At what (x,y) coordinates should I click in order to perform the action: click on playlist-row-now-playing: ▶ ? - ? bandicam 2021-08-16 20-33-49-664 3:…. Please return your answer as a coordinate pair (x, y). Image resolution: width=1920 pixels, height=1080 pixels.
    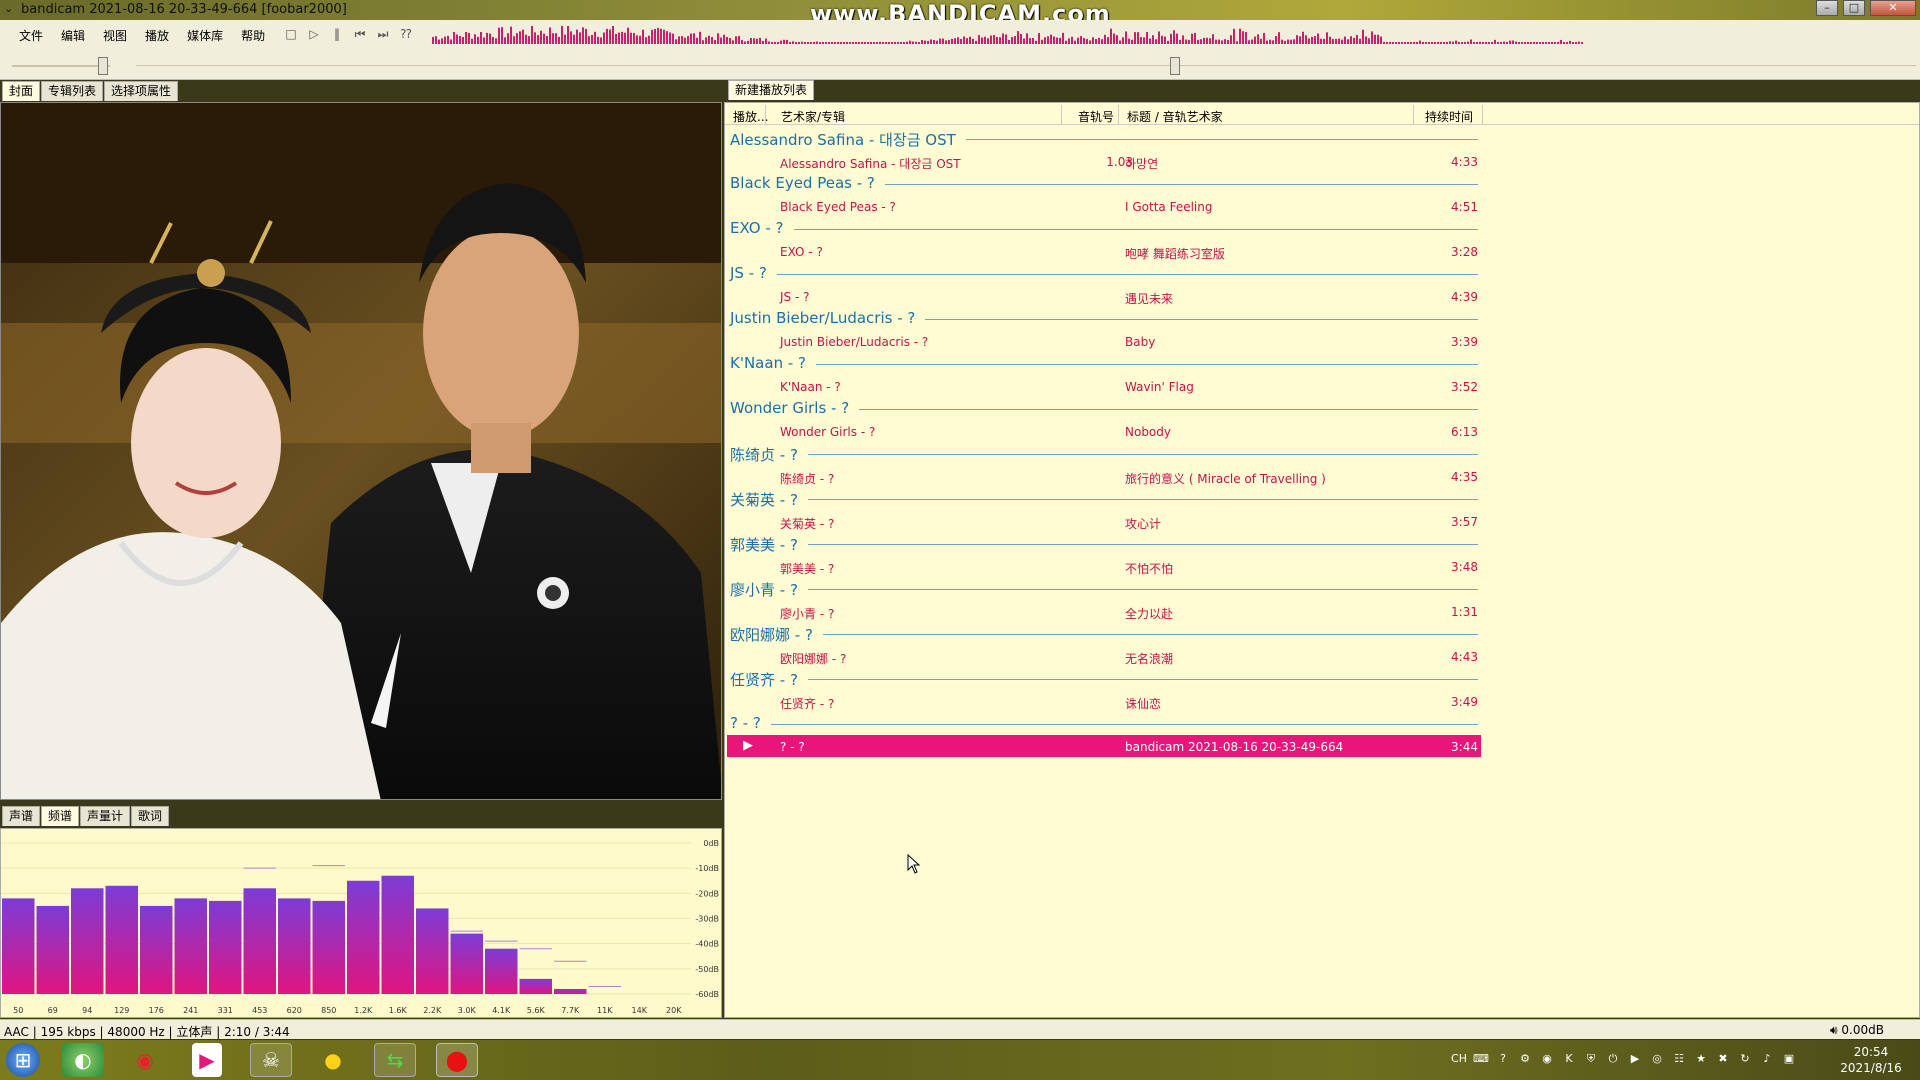
    Looking at the image, I should click on (1104, 745).